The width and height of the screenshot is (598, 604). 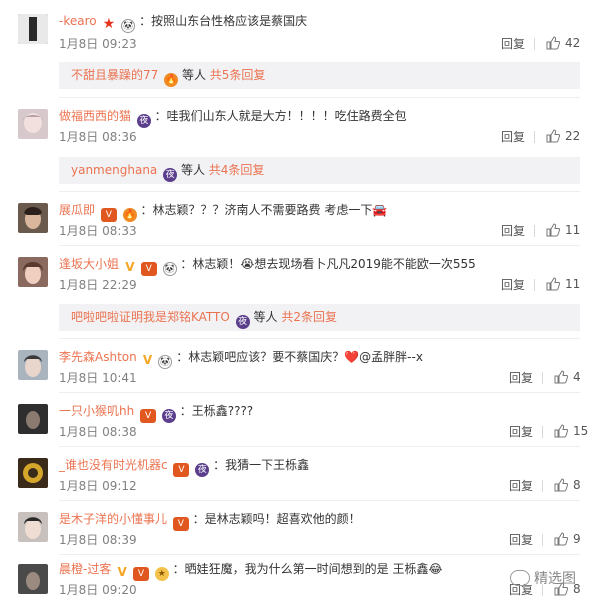 What do you see at coordinates (573, 284) in the screenshot?
I see `like-count: 11` at bounding box center [573, 284].